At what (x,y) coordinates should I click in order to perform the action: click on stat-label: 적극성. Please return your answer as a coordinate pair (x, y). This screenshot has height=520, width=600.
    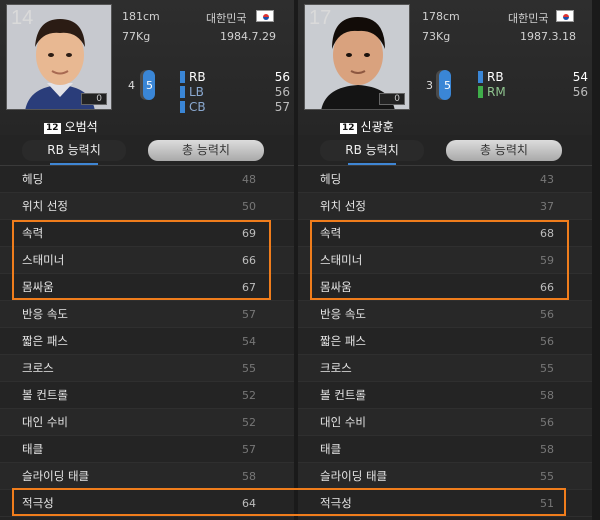
    Looking at the image, I should click on (38, 503).